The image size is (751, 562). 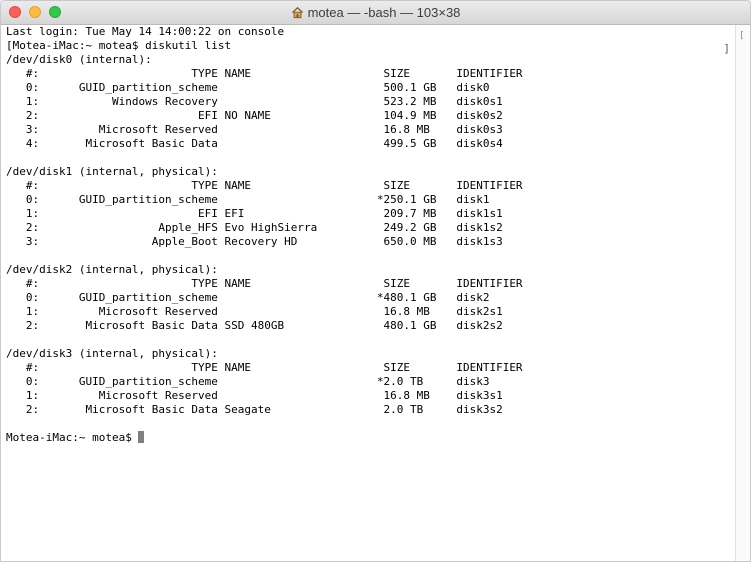 I want to click on terminal-line: 0: GUID_partition_scheme *2.0 TB disk3, so click(x=248, y=381).